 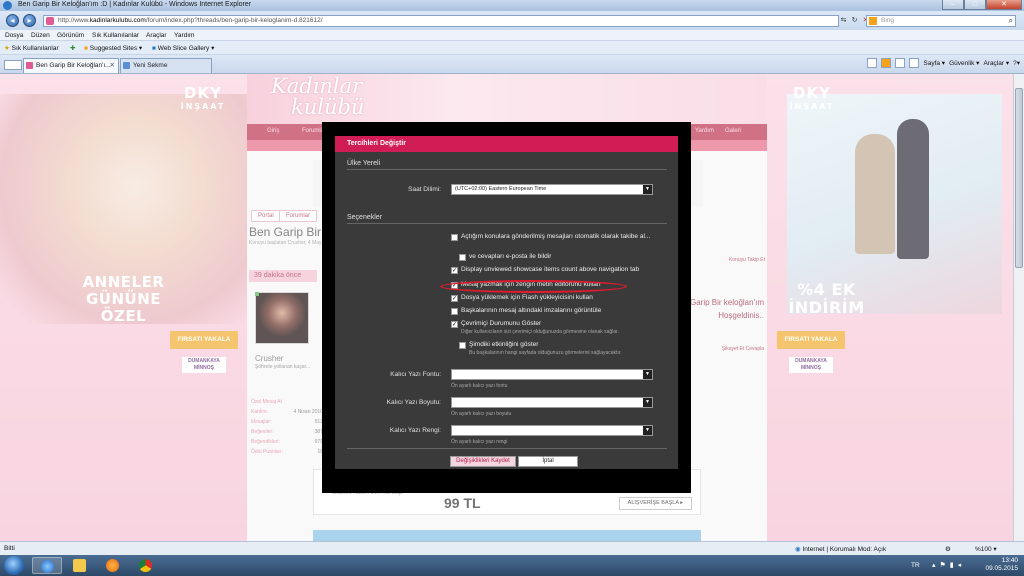 I want to click on search-input: Bing ⌕, so click(x=941, y=21).